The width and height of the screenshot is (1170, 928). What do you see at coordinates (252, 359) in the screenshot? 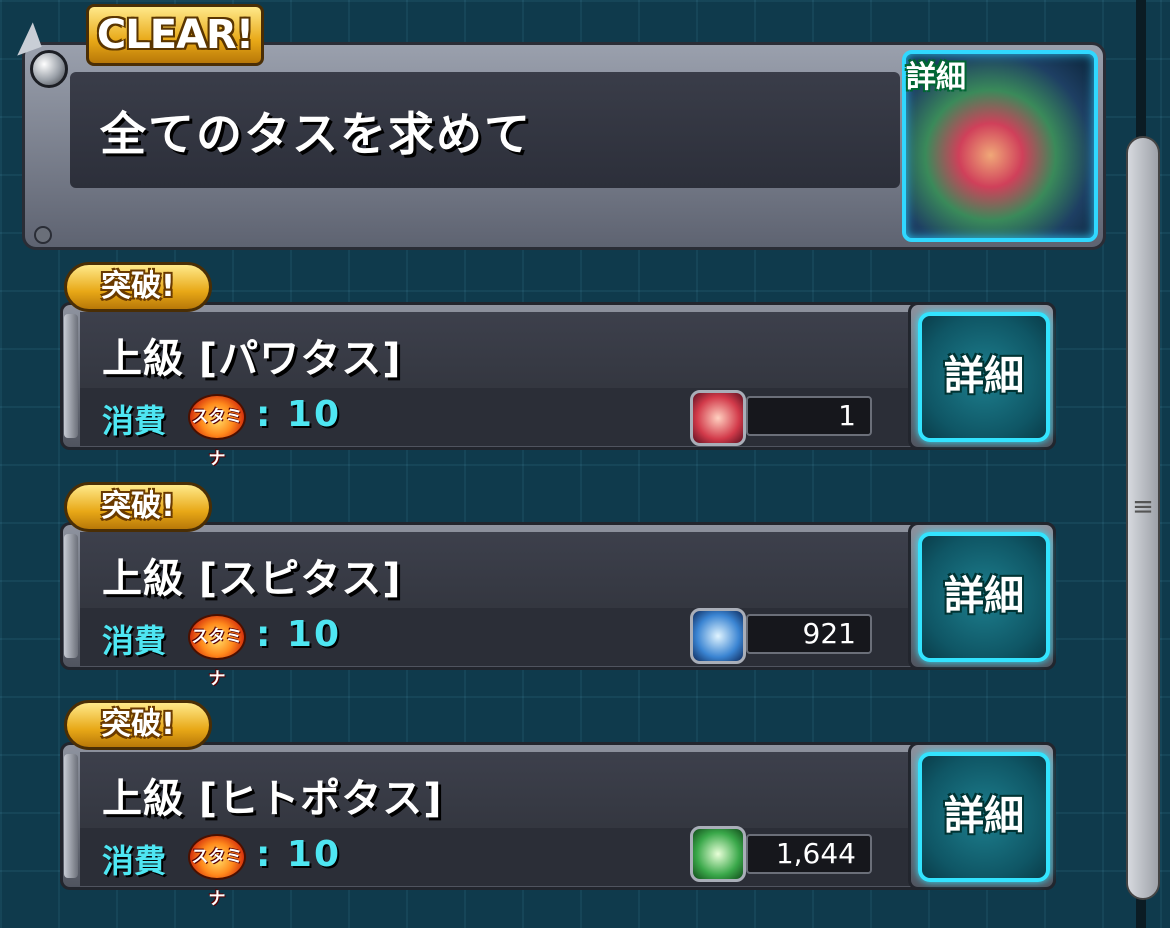
I see `quest-title: 上級 [パワタス]` at bounding box center [252, 359].